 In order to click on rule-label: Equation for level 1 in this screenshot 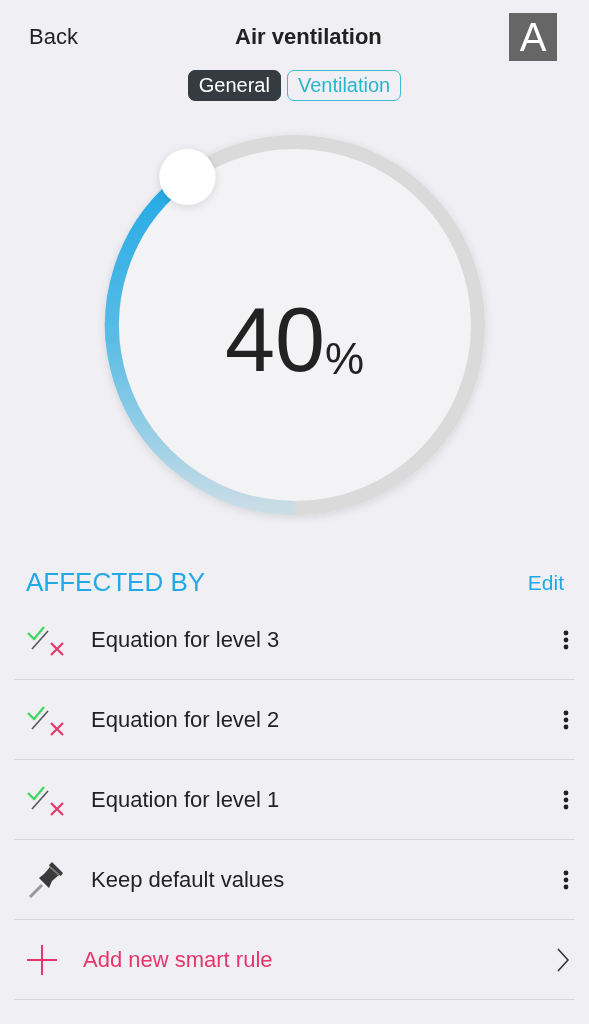, I will do `click(186, 799)`.